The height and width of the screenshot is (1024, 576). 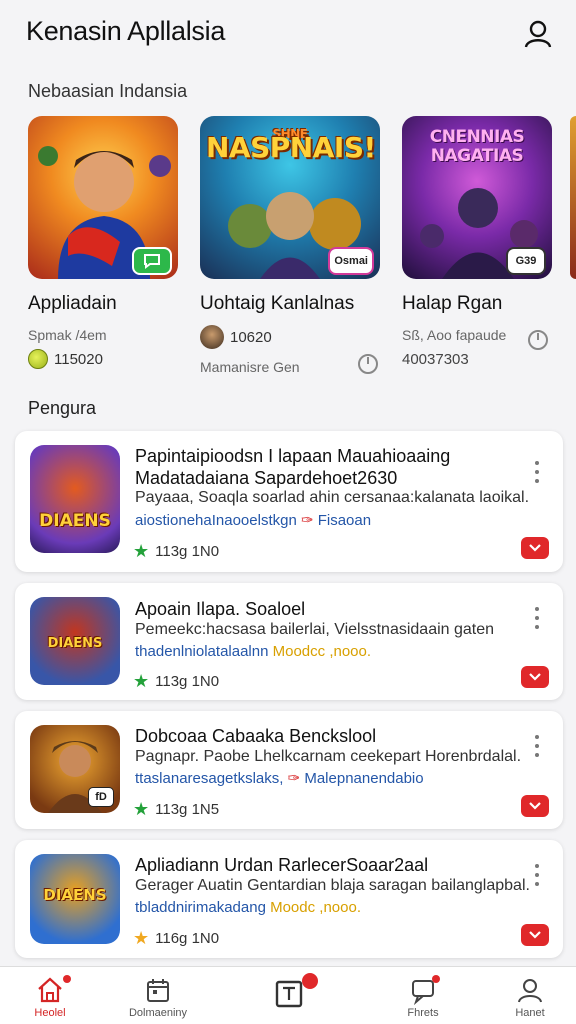 I want to click on card-tag: ttaslanaresagetkslaks,, so click(x=209, y=778).